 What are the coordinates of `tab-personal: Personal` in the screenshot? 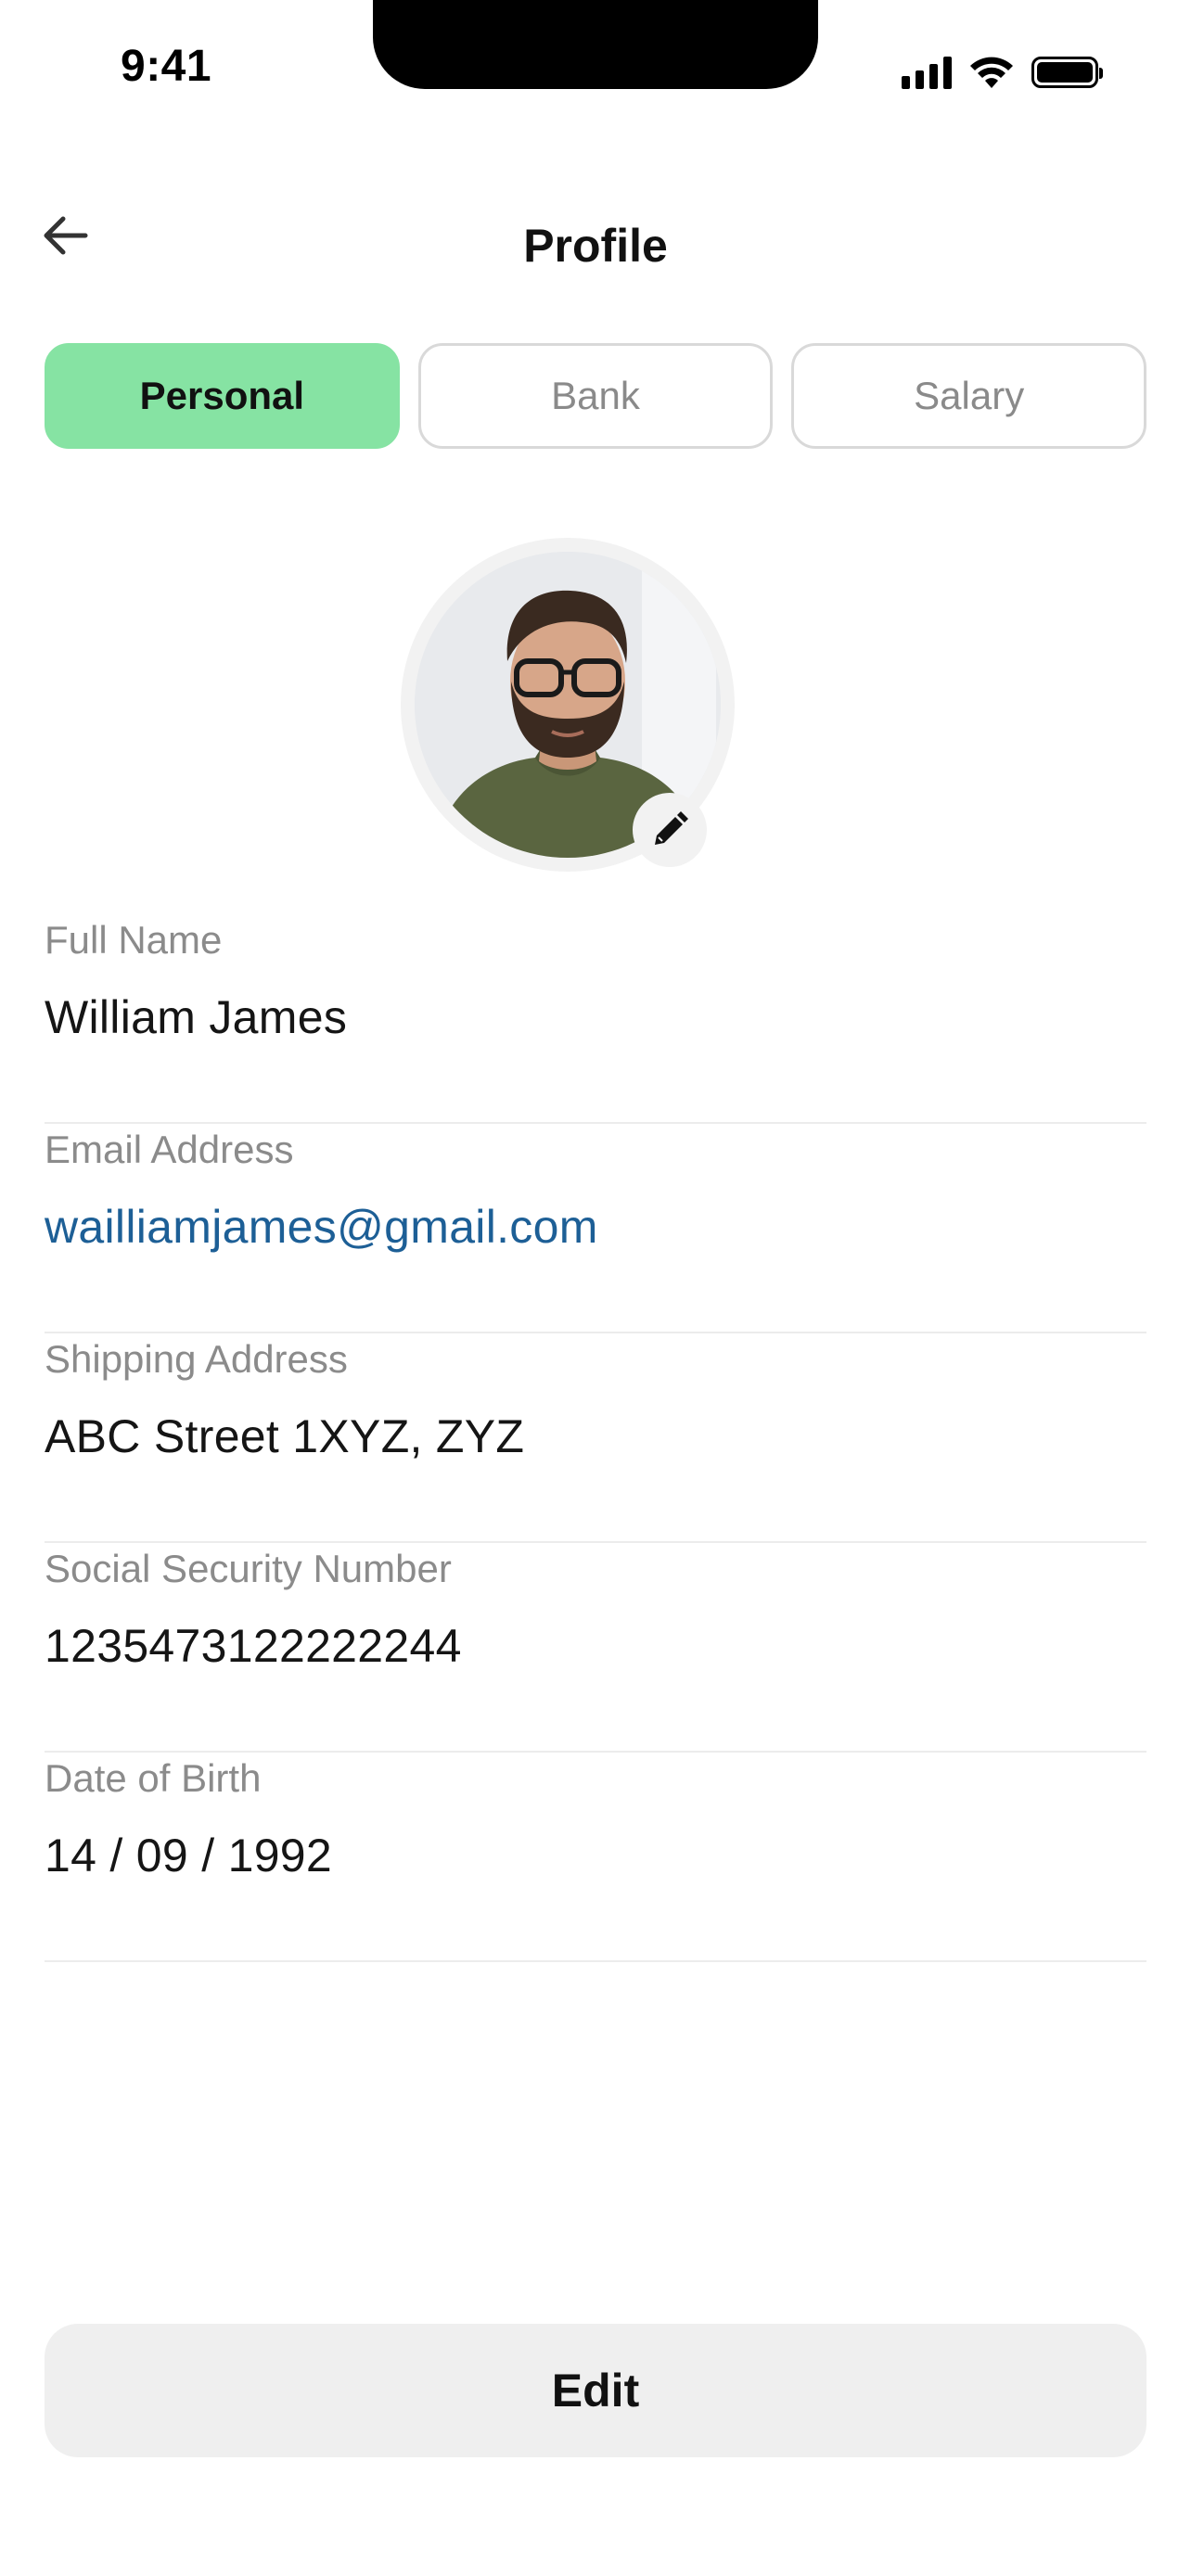 It's located at (222, 396).